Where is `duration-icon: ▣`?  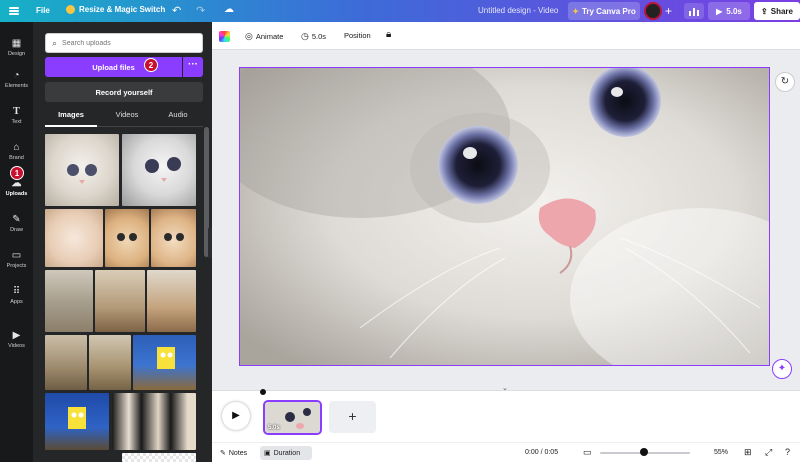
duration-icon: ▣ is located at coordinates (267, 453).